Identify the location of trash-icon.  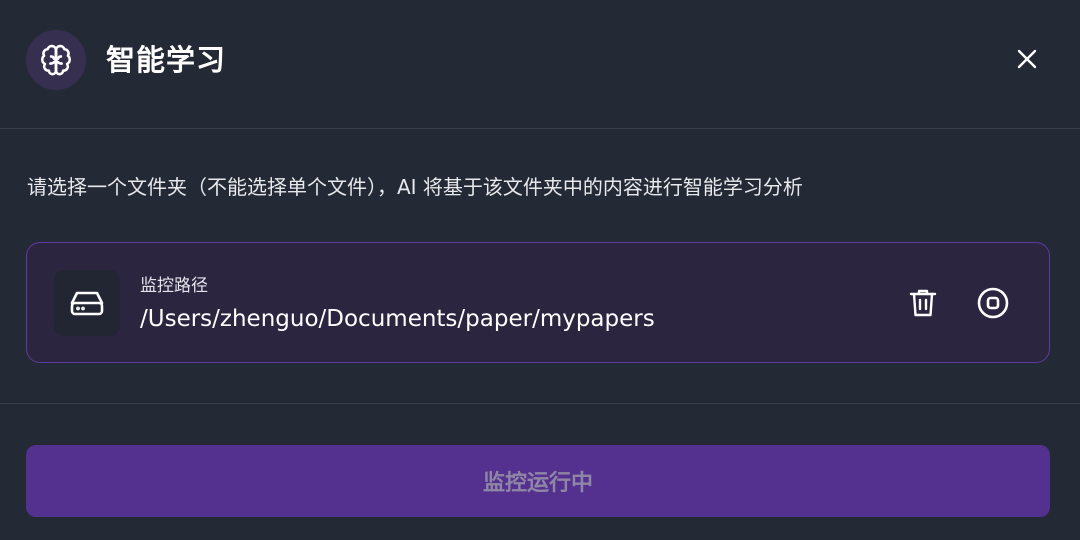
(923, 303).